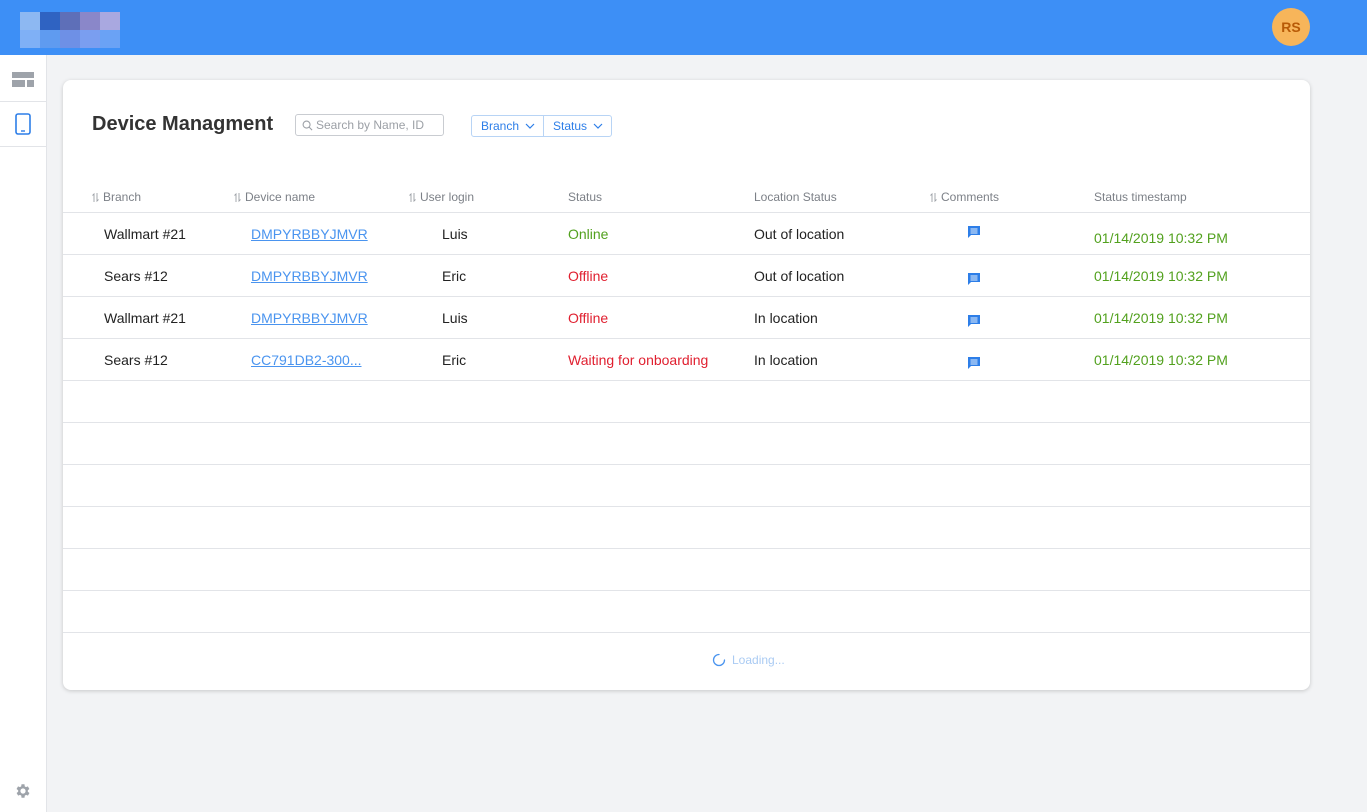 Image resolution: width=1367 pixels, height=812 pixels. I want to click on column-header-status-timestamp: Status timestamp, so click(1140, 197).